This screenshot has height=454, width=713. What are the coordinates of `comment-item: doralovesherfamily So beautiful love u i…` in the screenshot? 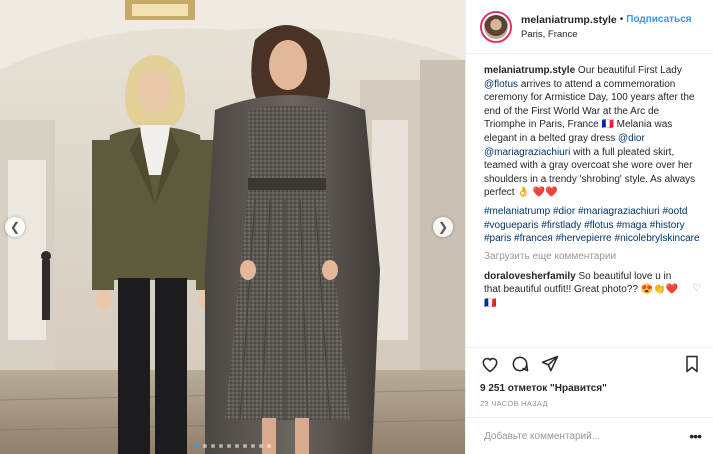 It's located at (592, 290).